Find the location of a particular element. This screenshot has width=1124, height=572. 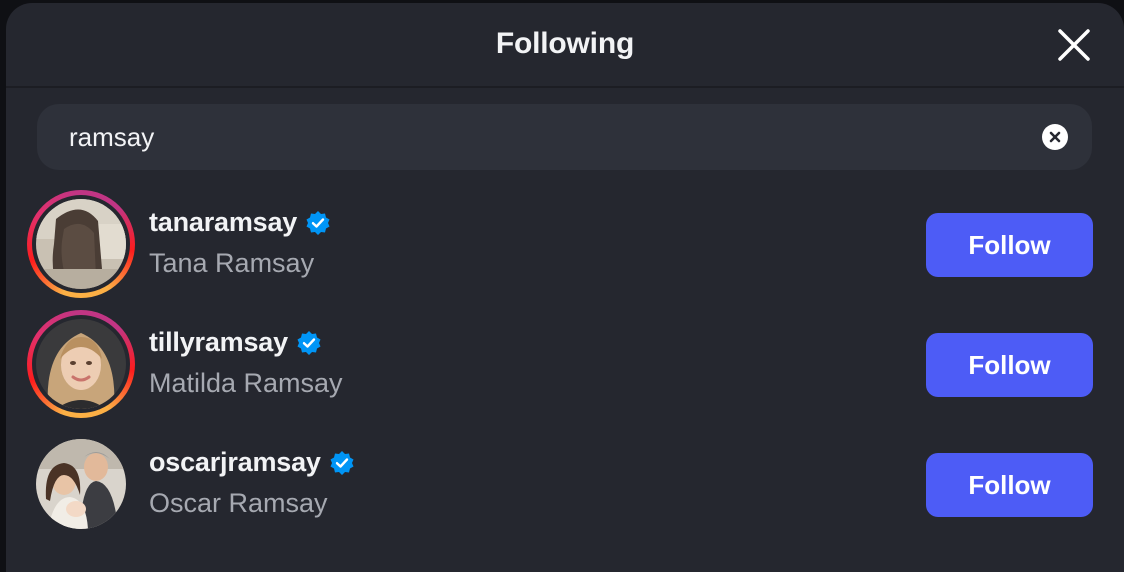

avatar-container is located at coordinates (81, 484).